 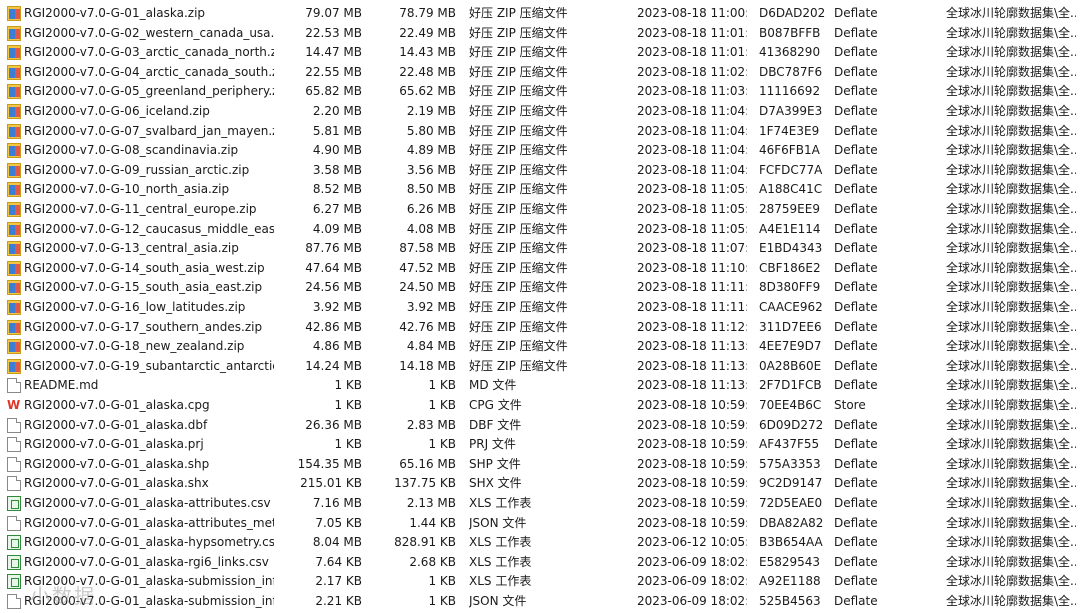 What do you see at coordinates (518, 111) in the screenshot?
I see `file-type: 好压 ZIP 压缩文件` at bounding box center [518, 111].